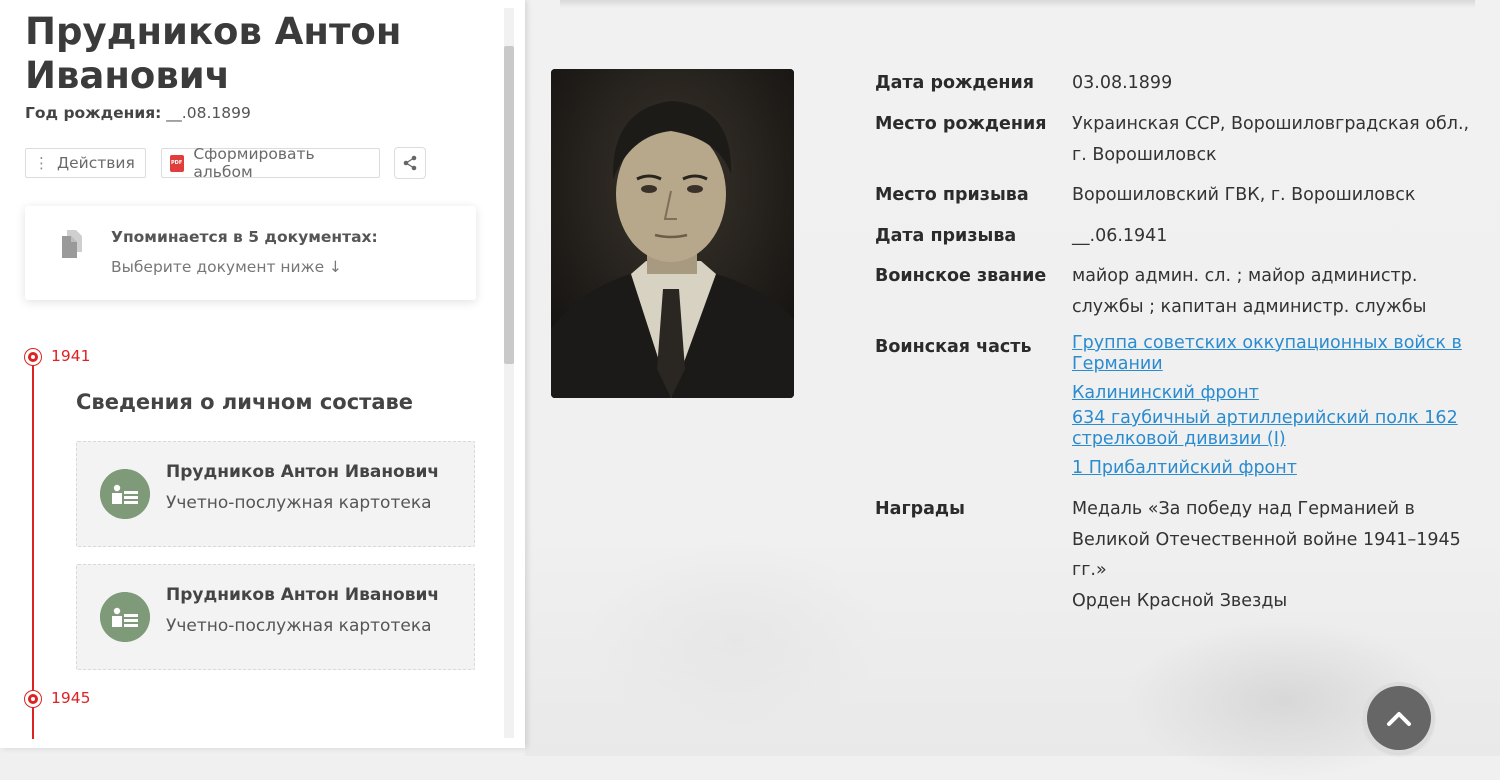 The height and width of the screenshot is (780, 1500). I want to click on birth-year-value: __.08.1899, so click(208, 113).